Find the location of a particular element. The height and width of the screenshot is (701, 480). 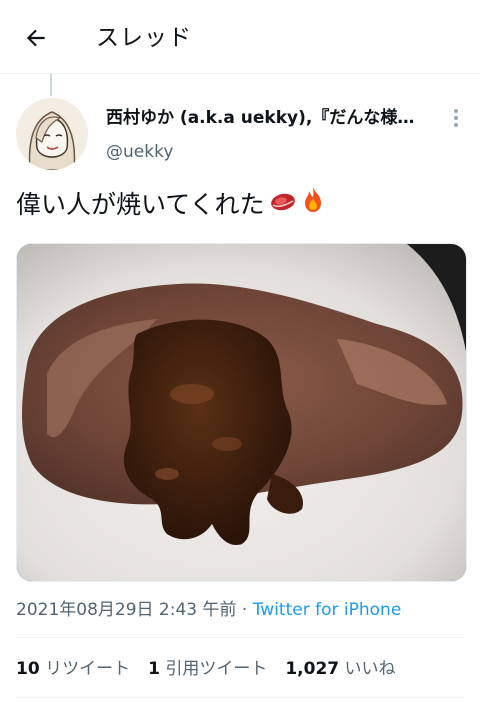

top-bar: スレッド is located at coordinates (240, 37).